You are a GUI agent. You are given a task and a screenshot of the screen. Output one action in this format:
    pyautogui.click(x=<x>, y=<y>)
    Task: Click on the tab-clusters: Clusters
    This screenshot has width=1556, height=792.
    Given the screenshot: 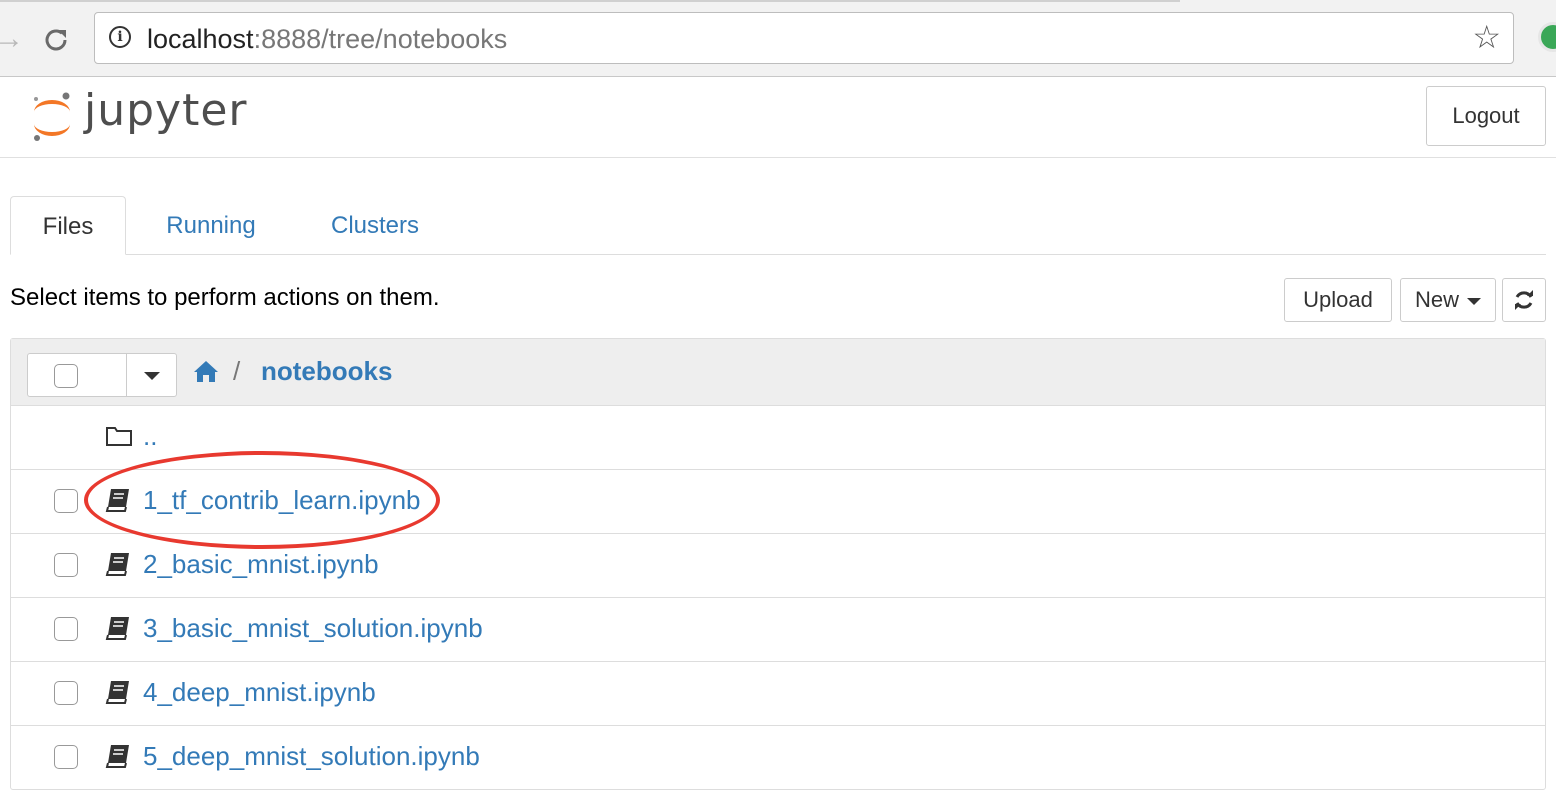 What is the action you would take?
    pyautogui.click(x=375, y=225)
    